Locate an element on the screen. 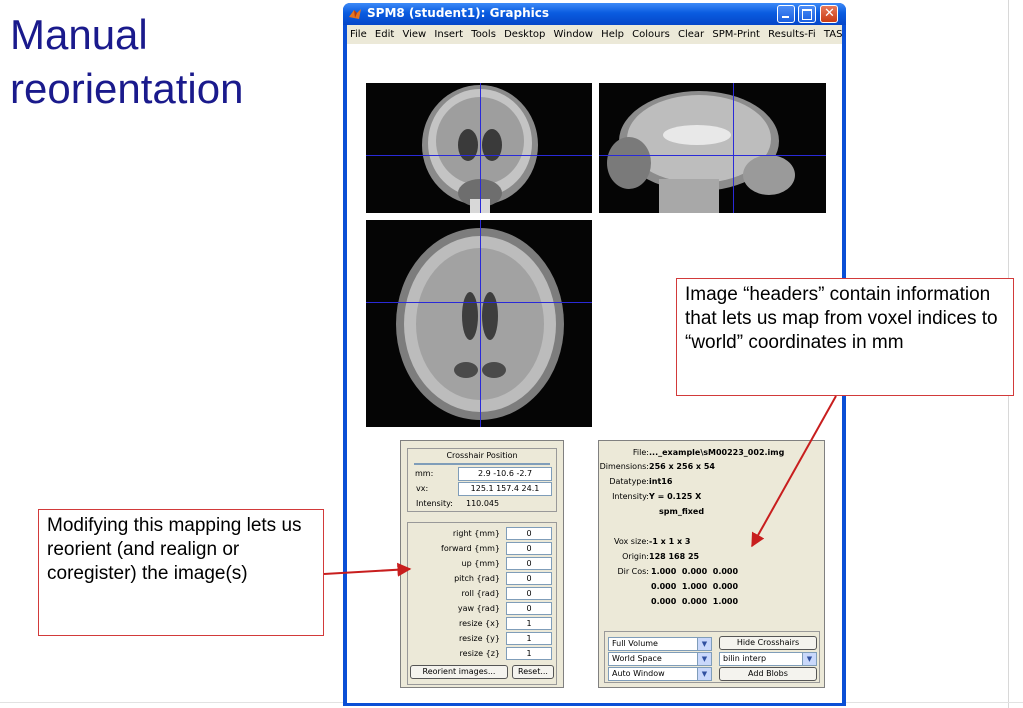 This screenshot has width=1023, height=708. mapping-arrow is located at coordinates (367, 569).